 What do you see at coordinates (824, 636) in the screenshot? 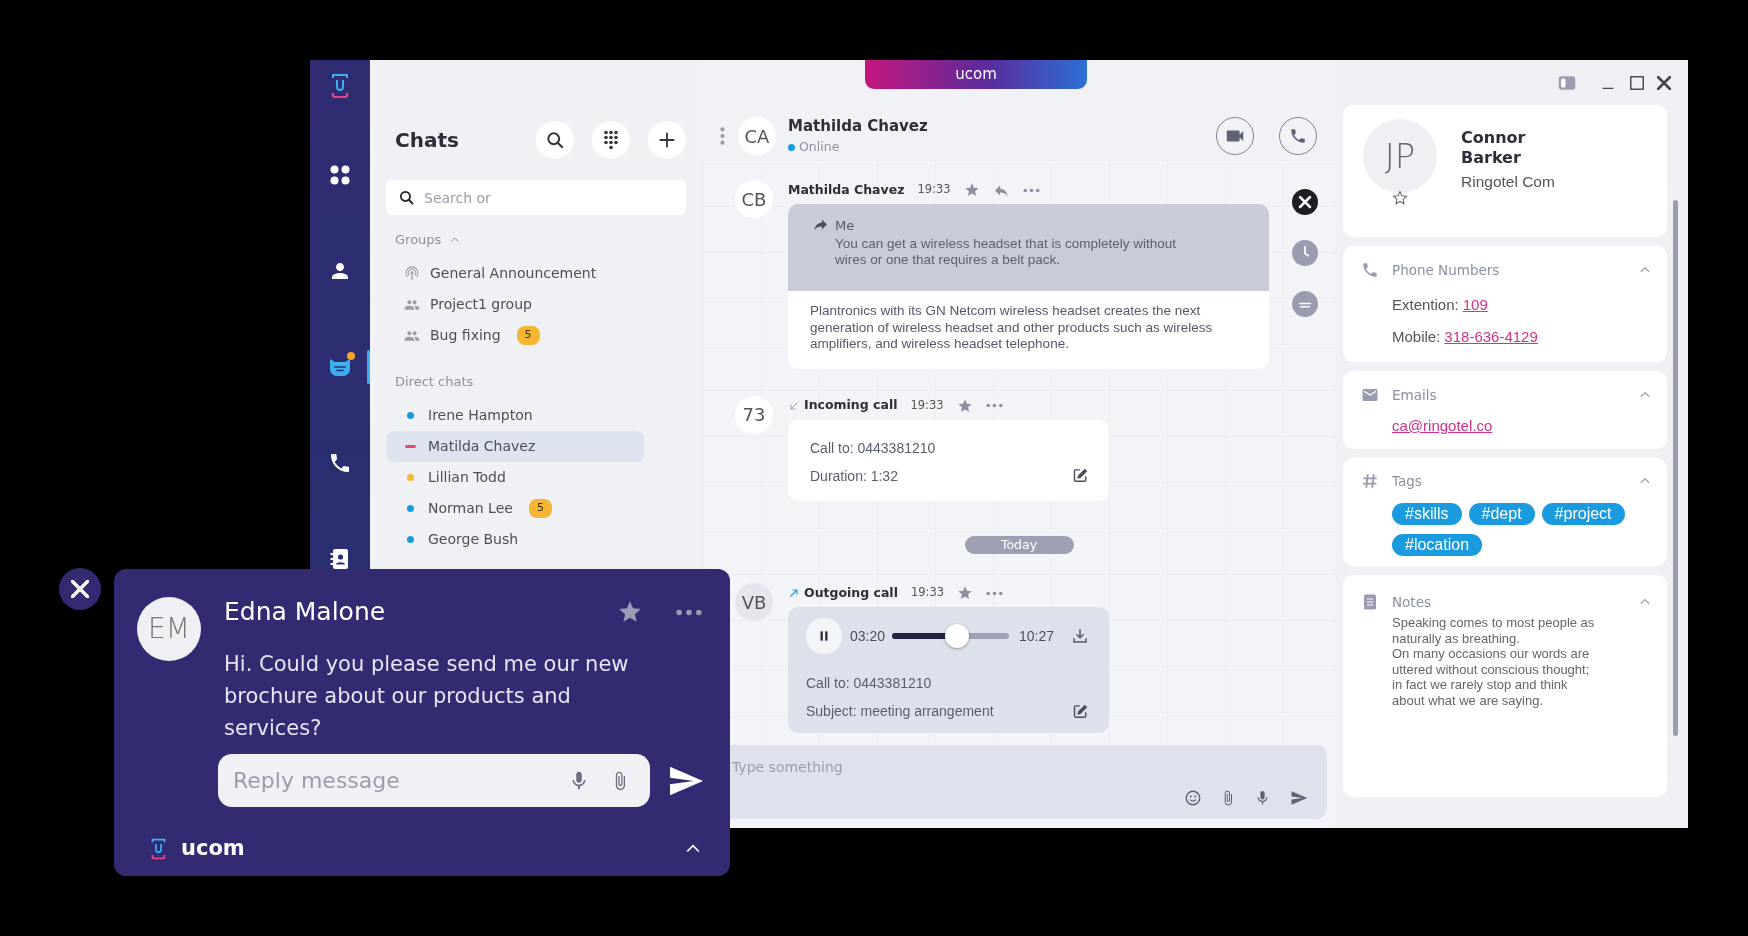
I see `pause-button` at bounding box center [824, 636].